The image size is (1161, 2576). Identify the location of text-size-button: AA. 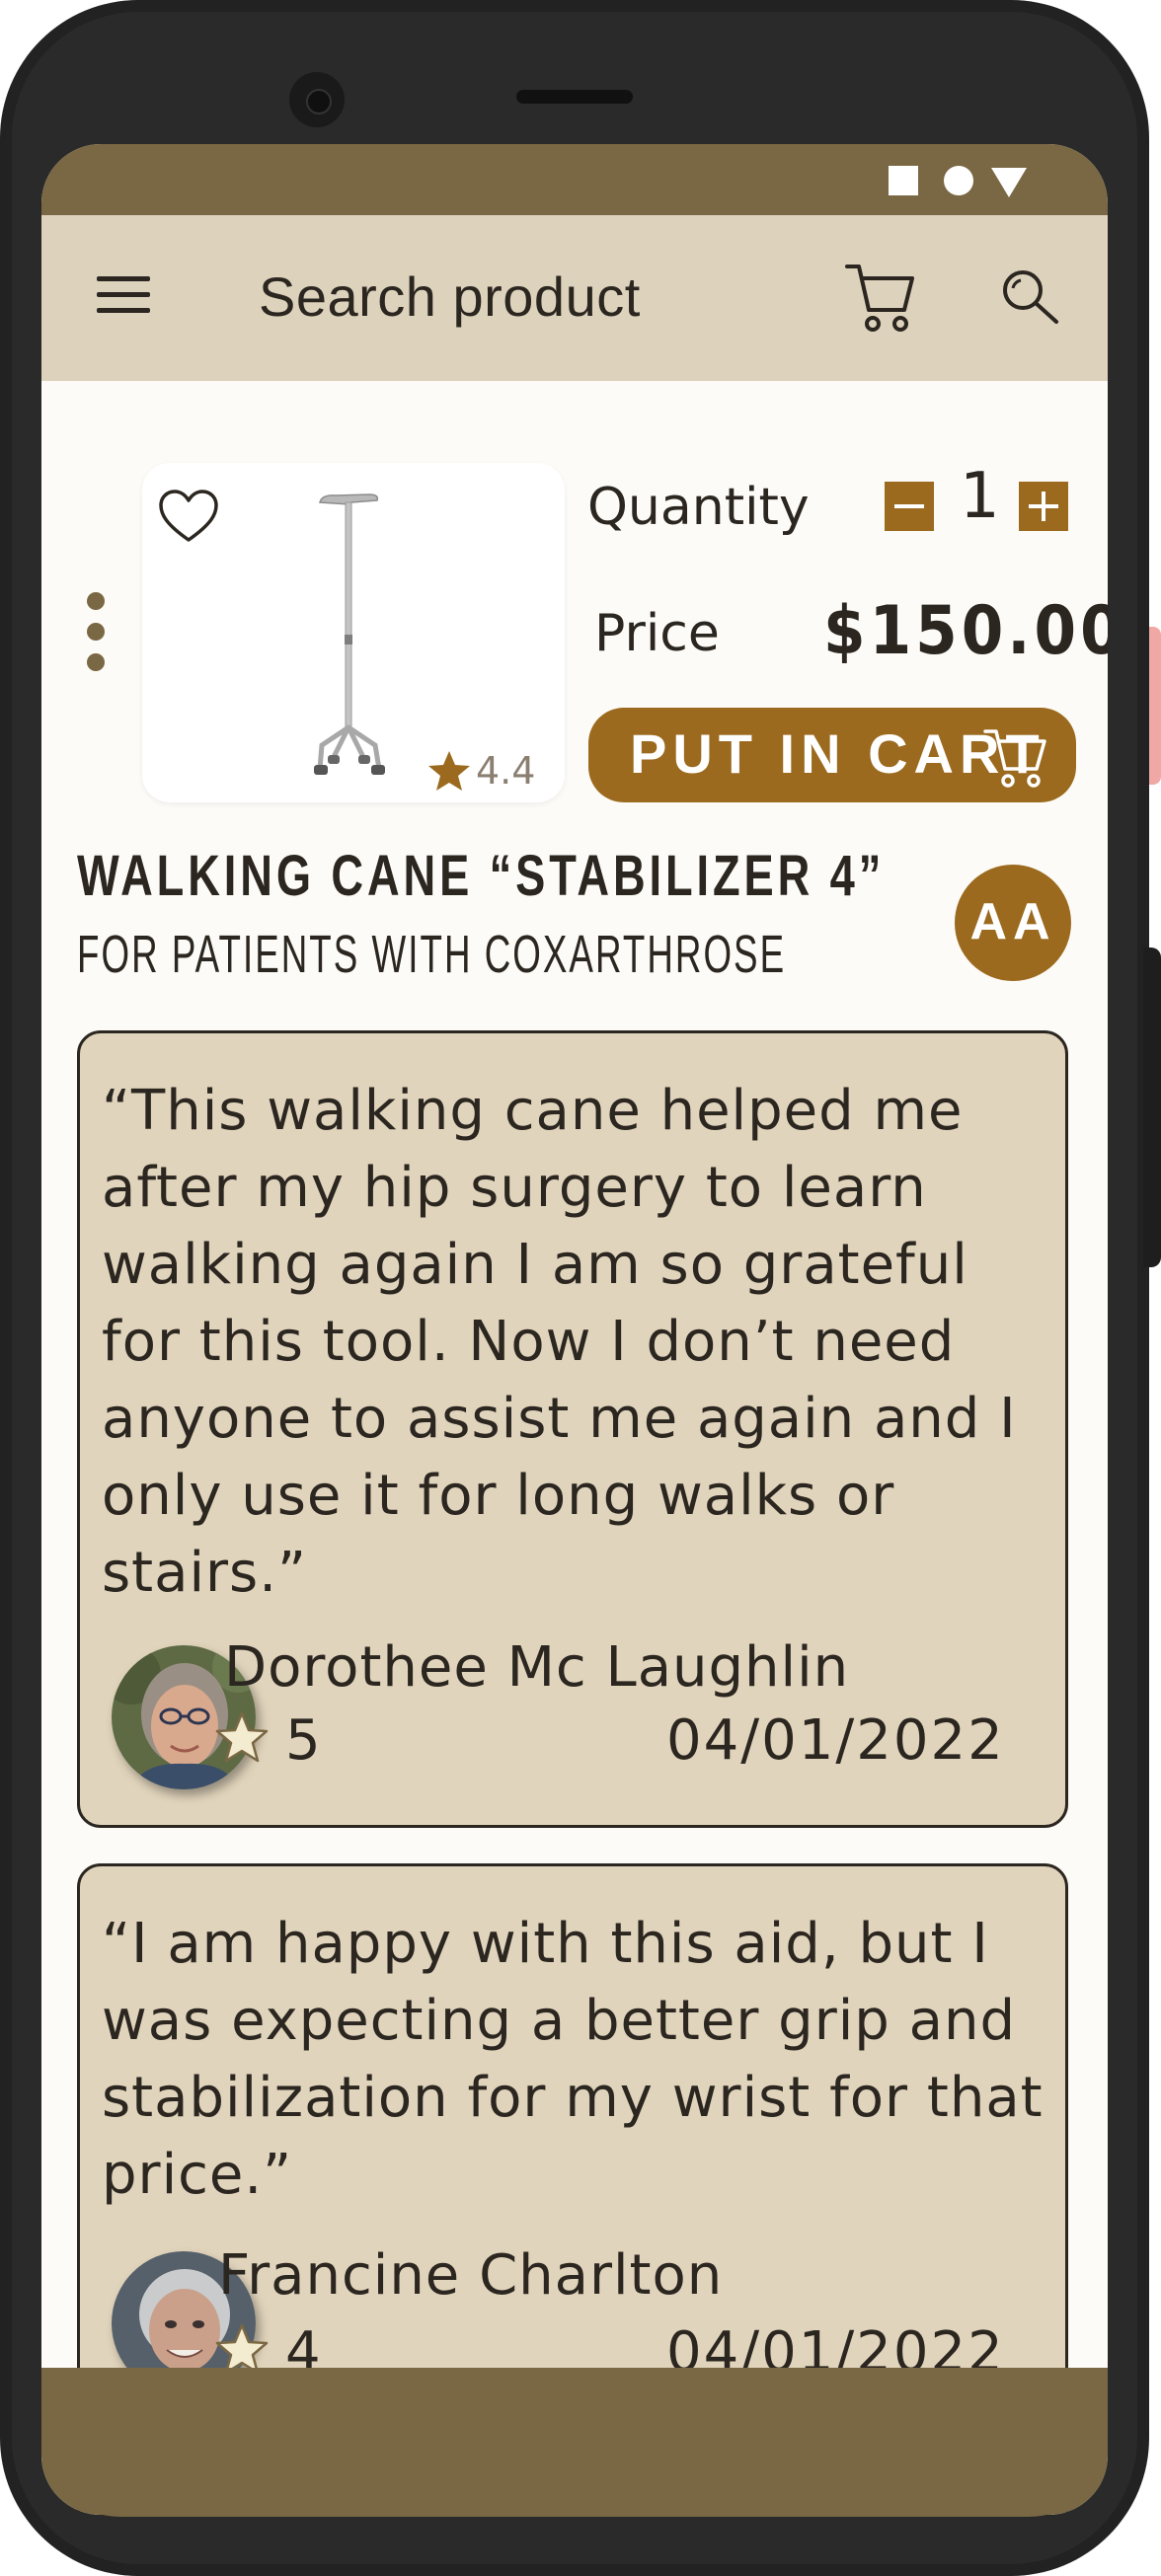
(1013, 923).